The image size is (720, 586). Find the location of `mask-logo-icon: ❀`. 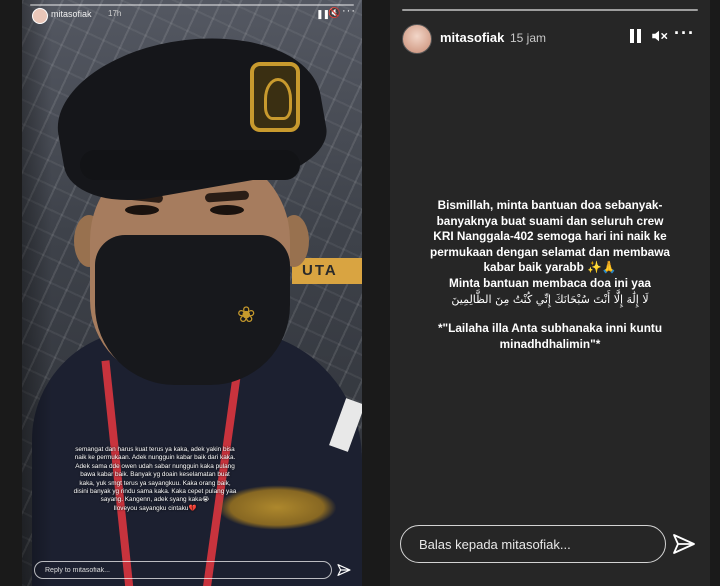

mask-logo-icon: ❀ is located at coordinates (246, 314).